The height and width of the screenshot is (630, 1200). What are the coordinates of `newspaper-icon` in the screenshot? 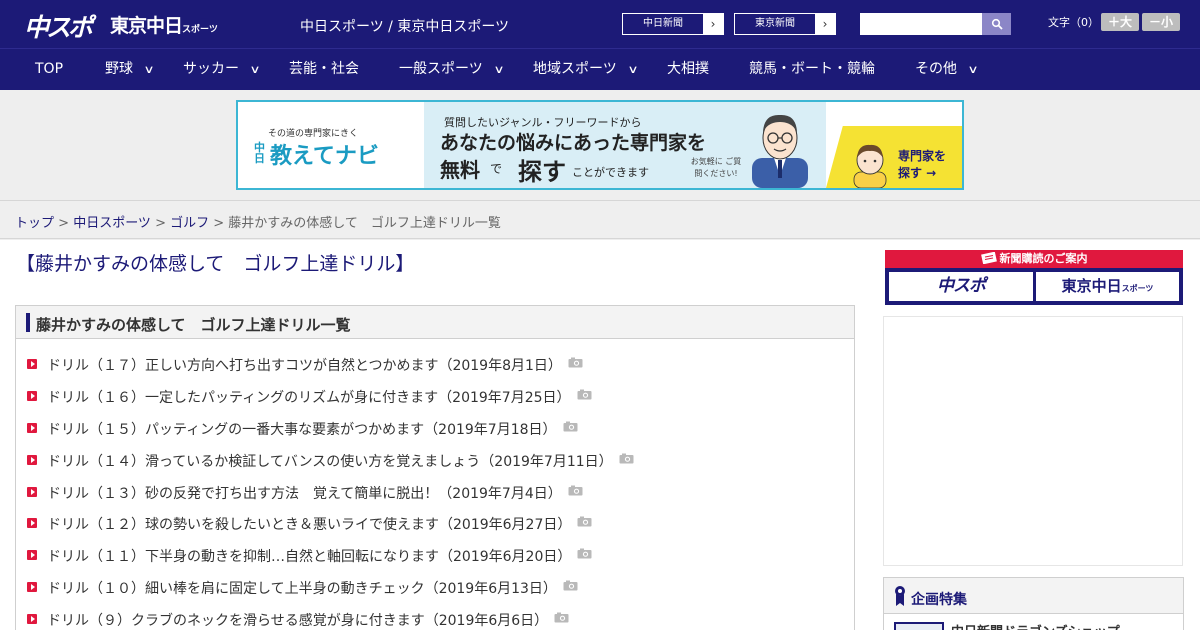 It's located at (988, 258).